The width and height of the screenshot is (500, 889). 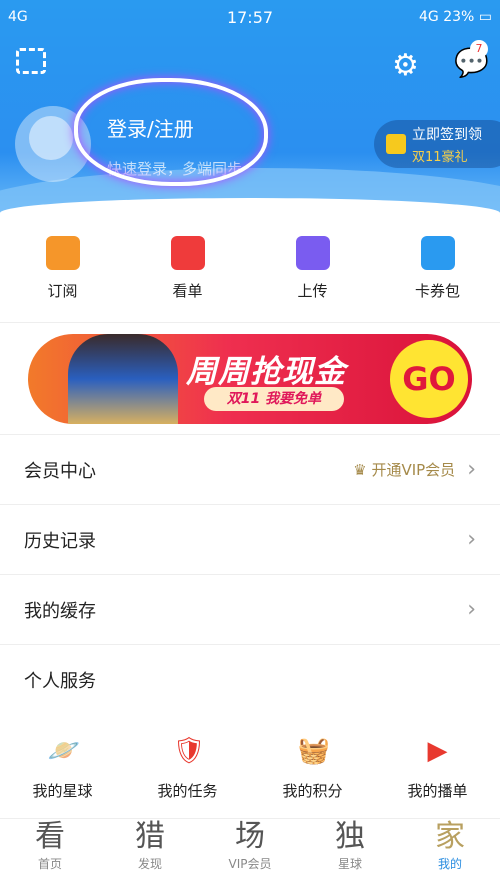 I want to click on service-label: 我的播单, so click(x=437, y=791).